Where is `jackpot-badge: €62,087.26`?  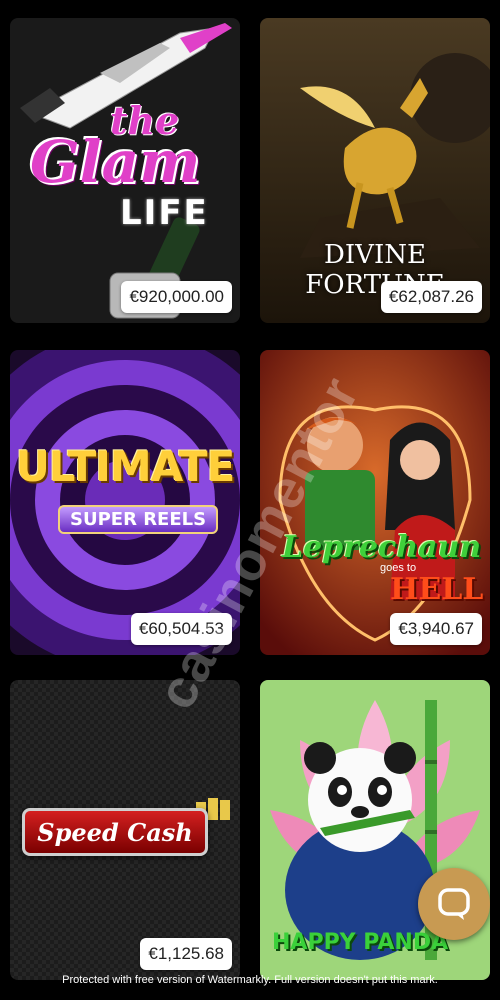
jackpot-badge: €62,087.26 is located at coordinates (431, 297).